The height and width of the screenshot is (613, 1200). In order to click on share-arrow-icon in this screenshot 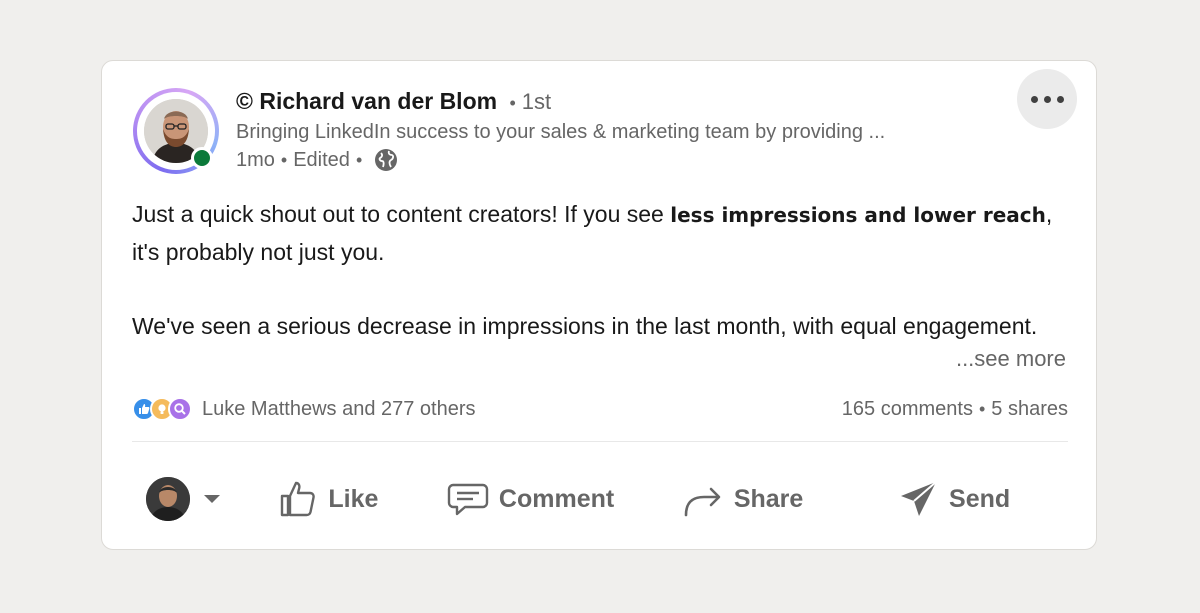, I will do `click(702, 502)`.